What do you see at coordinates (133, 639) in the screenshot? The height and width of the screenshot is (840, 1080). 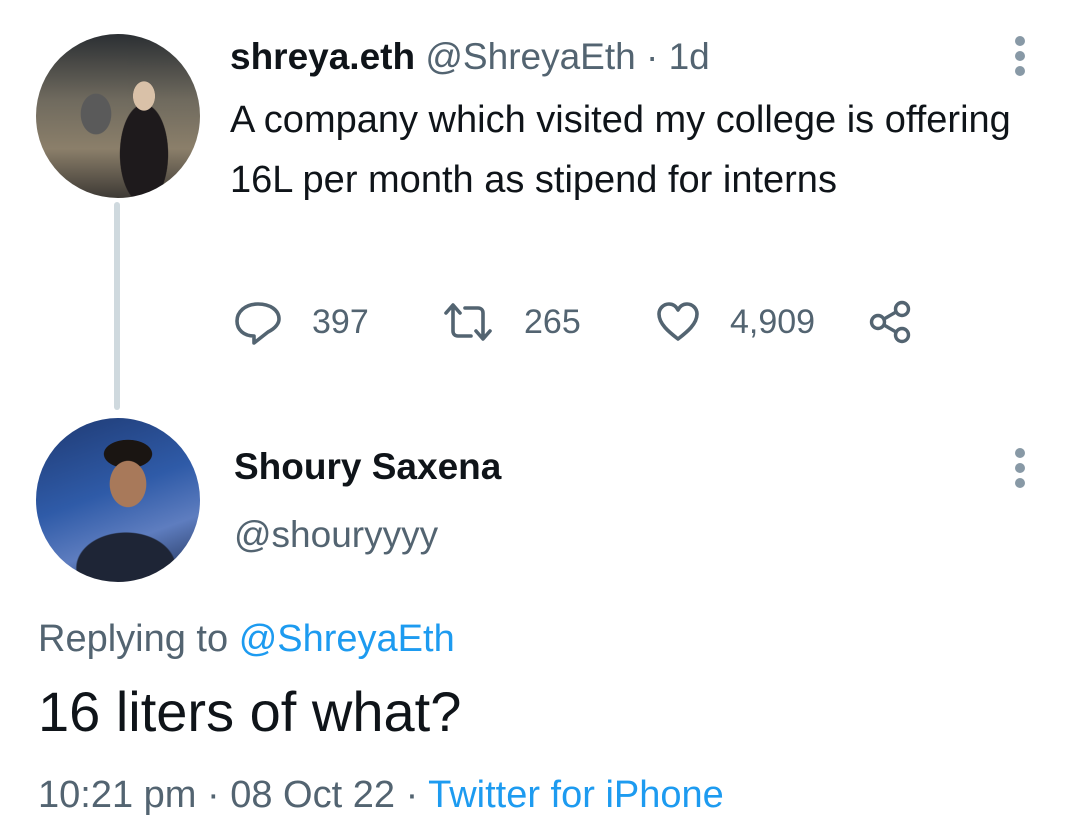 I see `replying-to-label: Replying to` at bounding box center [133, 639].